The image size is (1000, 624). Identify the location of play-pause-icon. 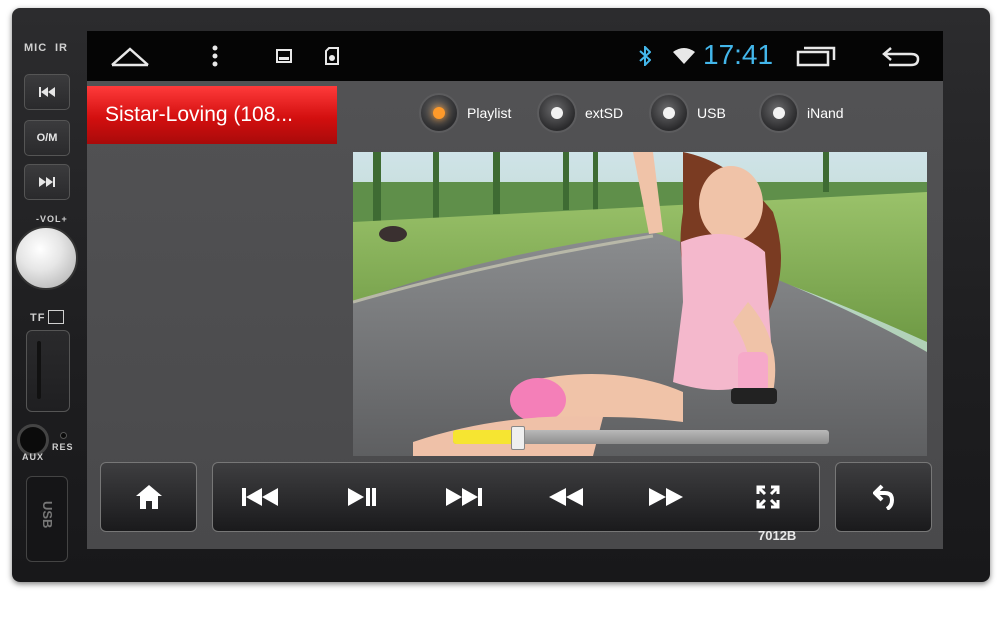
(362, 497).